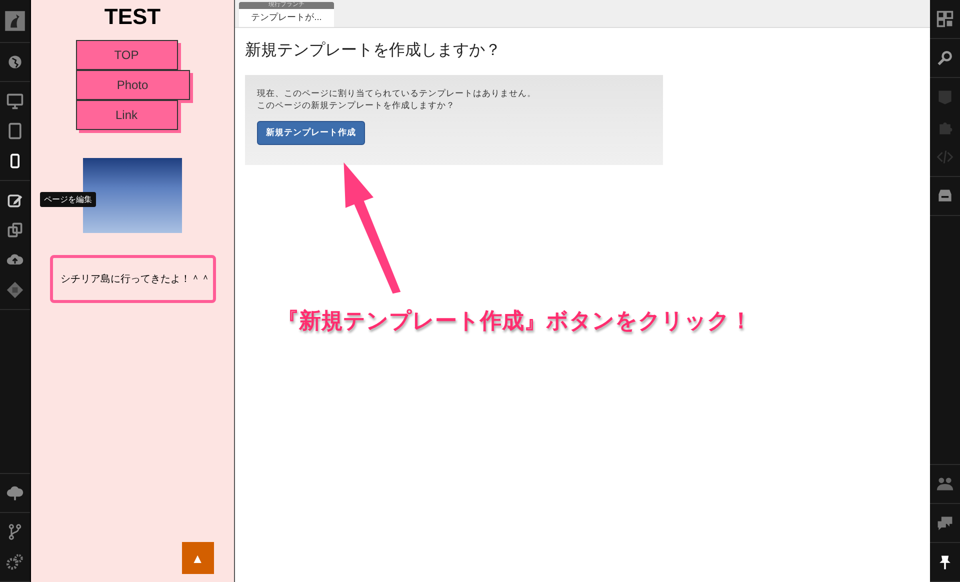 This screenshot has width=960, height=582. Describe the element at coordinates (311, 133) in the screenshot. I see `create-template-button: 新規テンプレート作成` at that location.